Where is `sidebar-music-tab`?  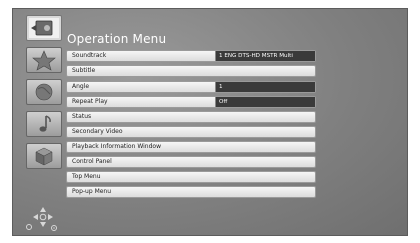 sidebar-music-tab is located at coordinates (44, 124).